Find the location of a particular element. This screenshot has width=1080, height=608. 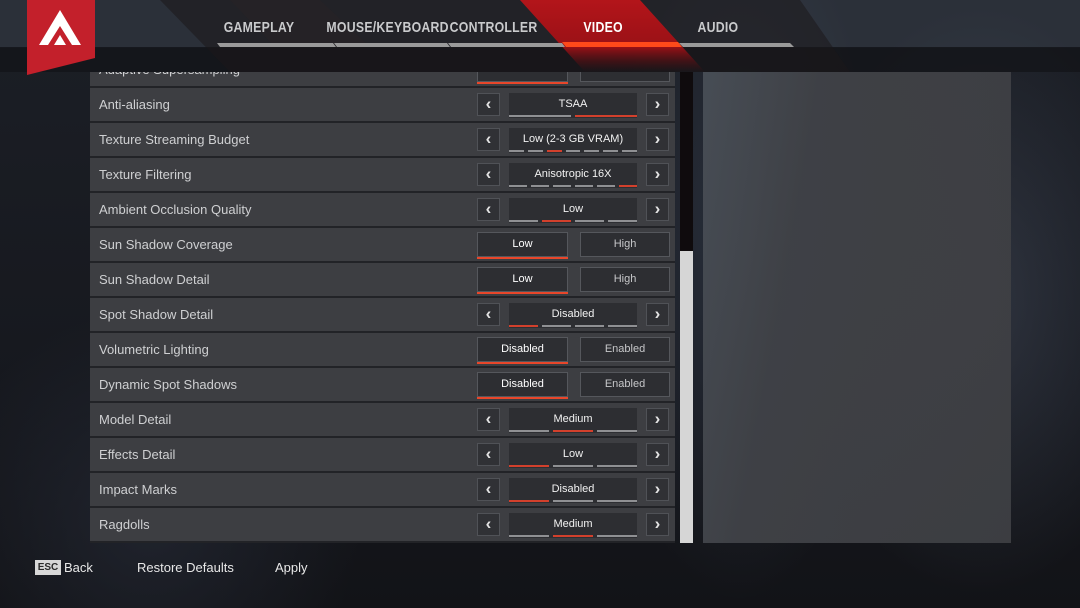

restore-defaults-button: Restore Defaults is located at coordinates (185, 567).